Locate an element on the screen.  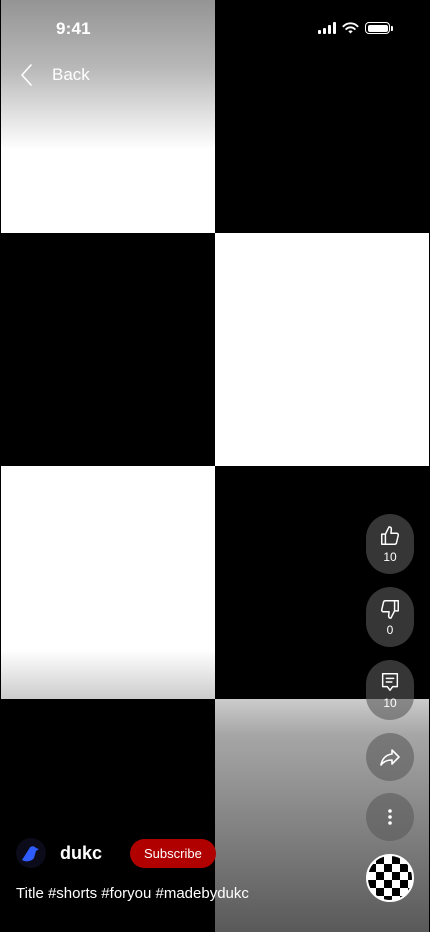
status-icons is located at coordinates (355, 28).